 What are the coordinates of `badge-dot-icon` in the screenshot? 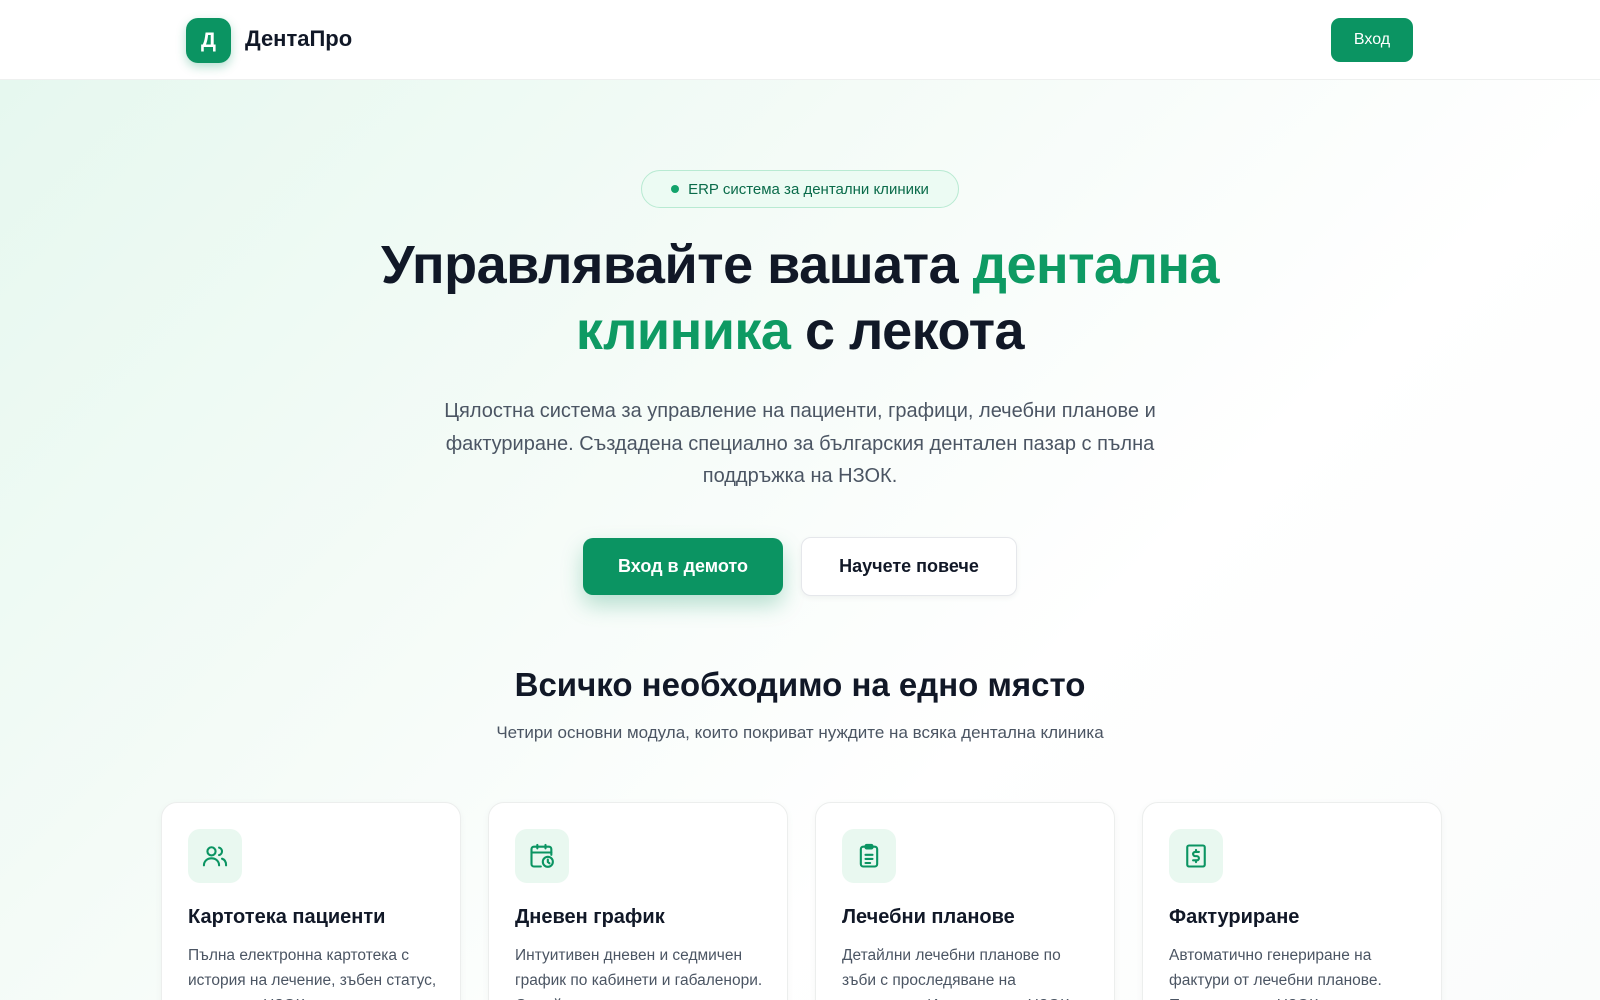 It's located at (675, 189).